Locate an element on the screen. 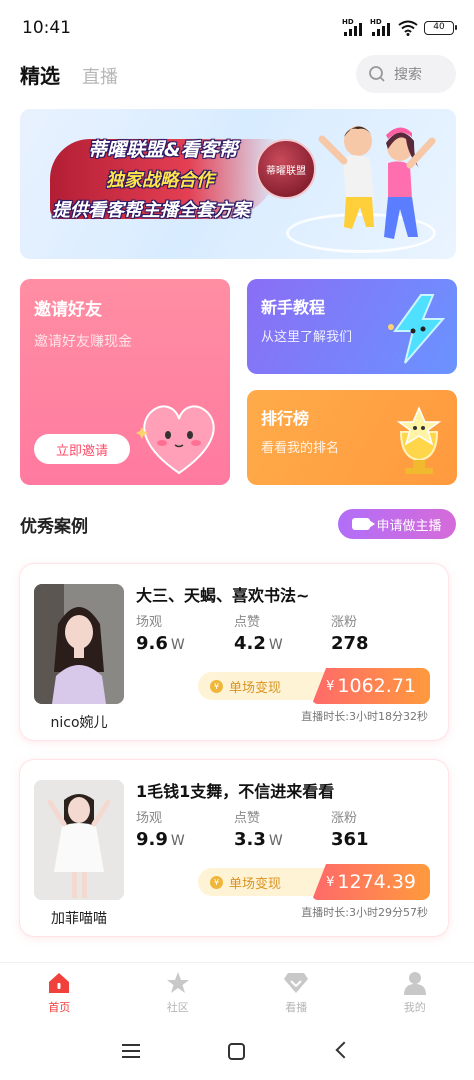 This screenshot has width=474, height=1080. person-icon is located at coordinates (414, 983).